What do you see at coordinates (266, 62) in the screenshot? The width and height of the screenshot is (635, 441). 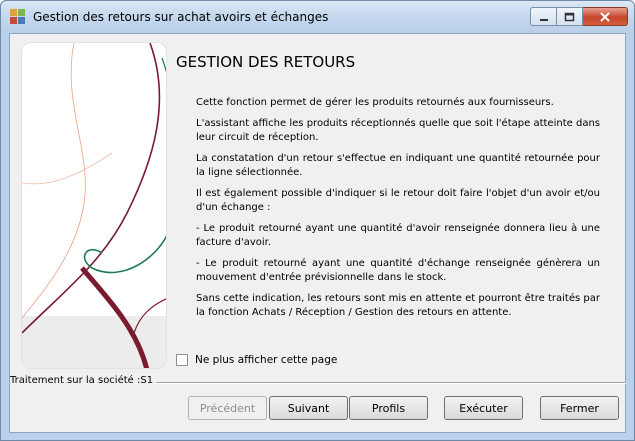 I see `page-title: GESTION DES RETOURS` at bounding box center [266, 62].